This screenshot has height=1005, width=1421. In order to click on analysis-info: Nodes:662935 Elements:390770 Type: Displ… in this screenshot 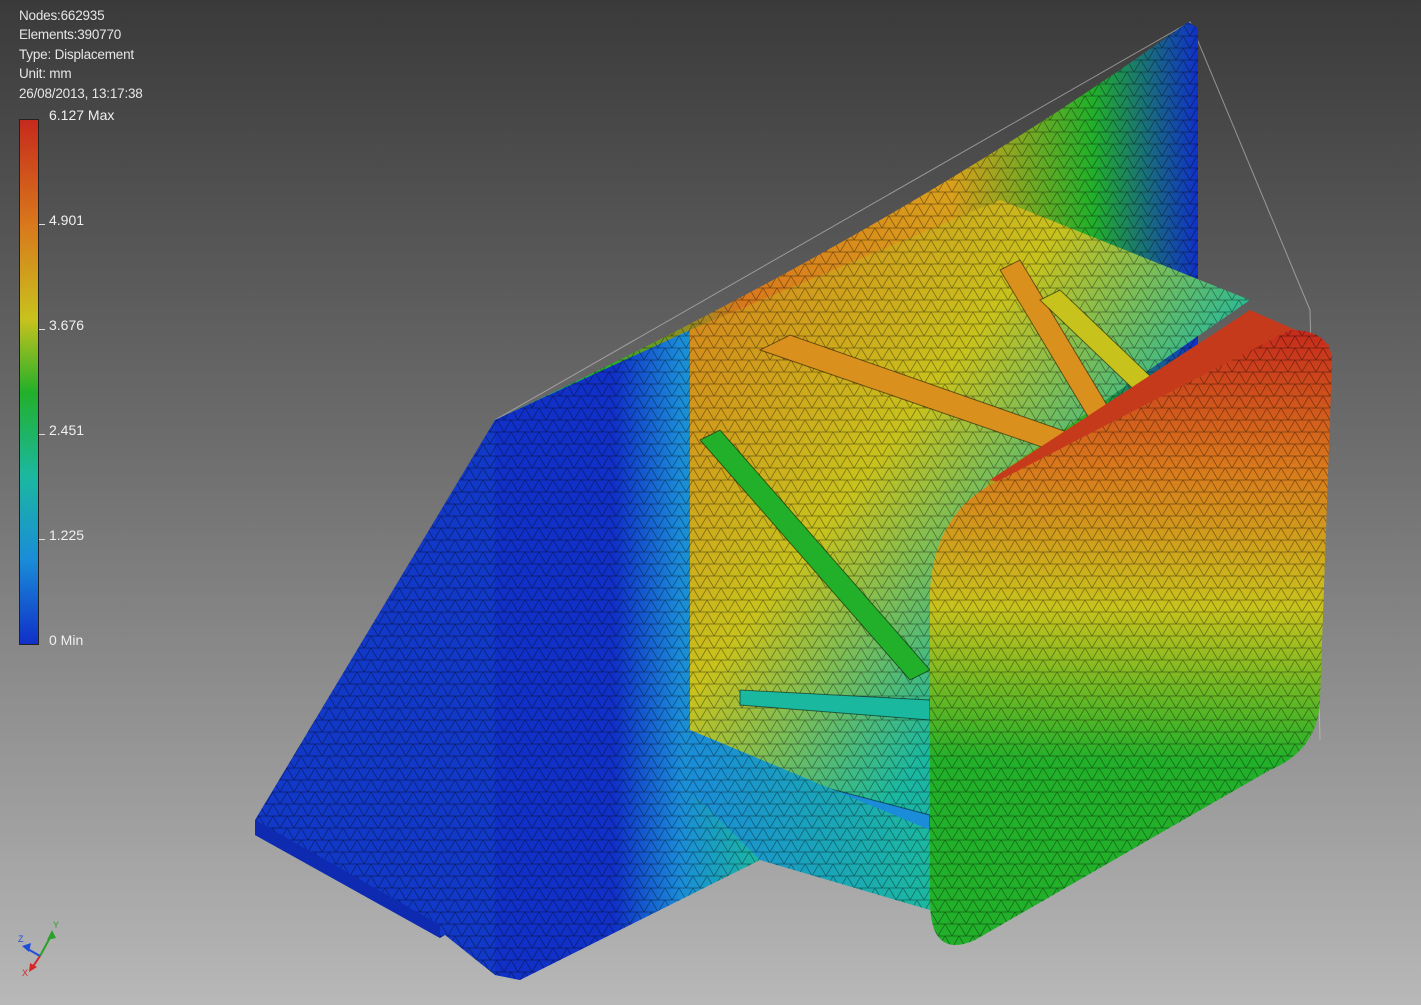, I will do `click(81, 54)`.